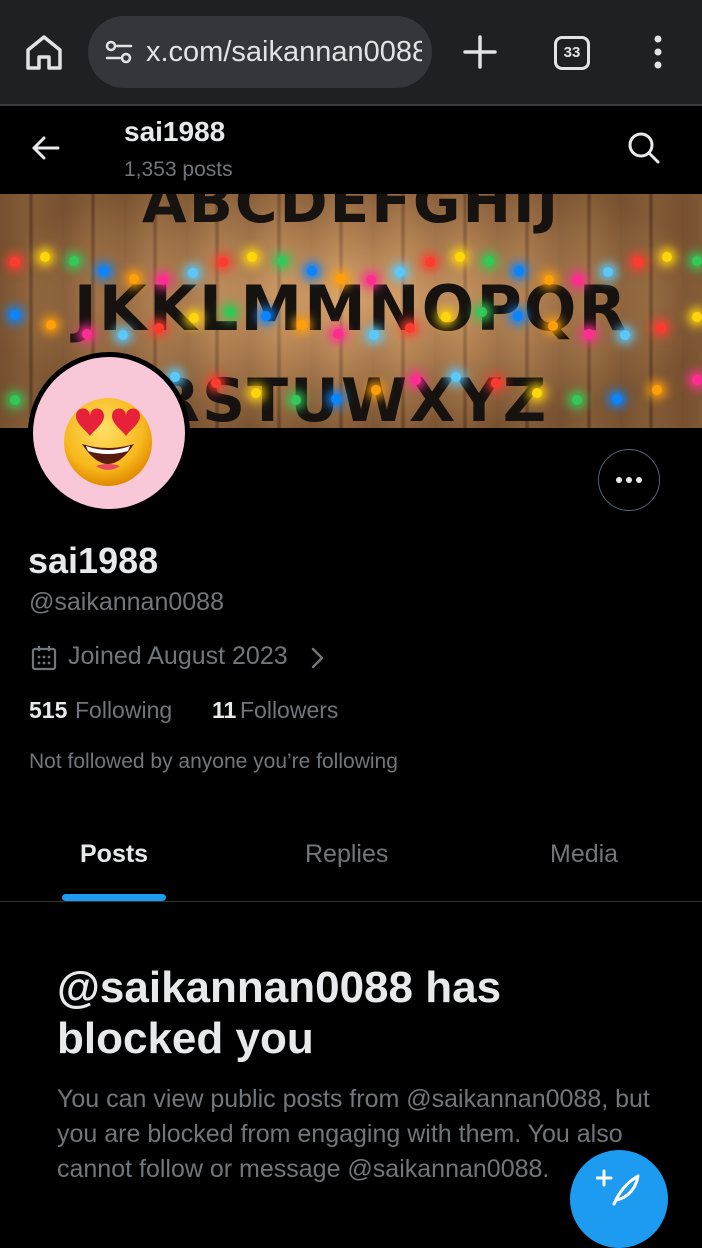 The height and width of the screenshot is (1248, 702). What do you see at coordinates (279, 1013) in the screenshot?
I see `blocked-title: @saikannan0088 has blocked you` at bounding box center [279, 1013].